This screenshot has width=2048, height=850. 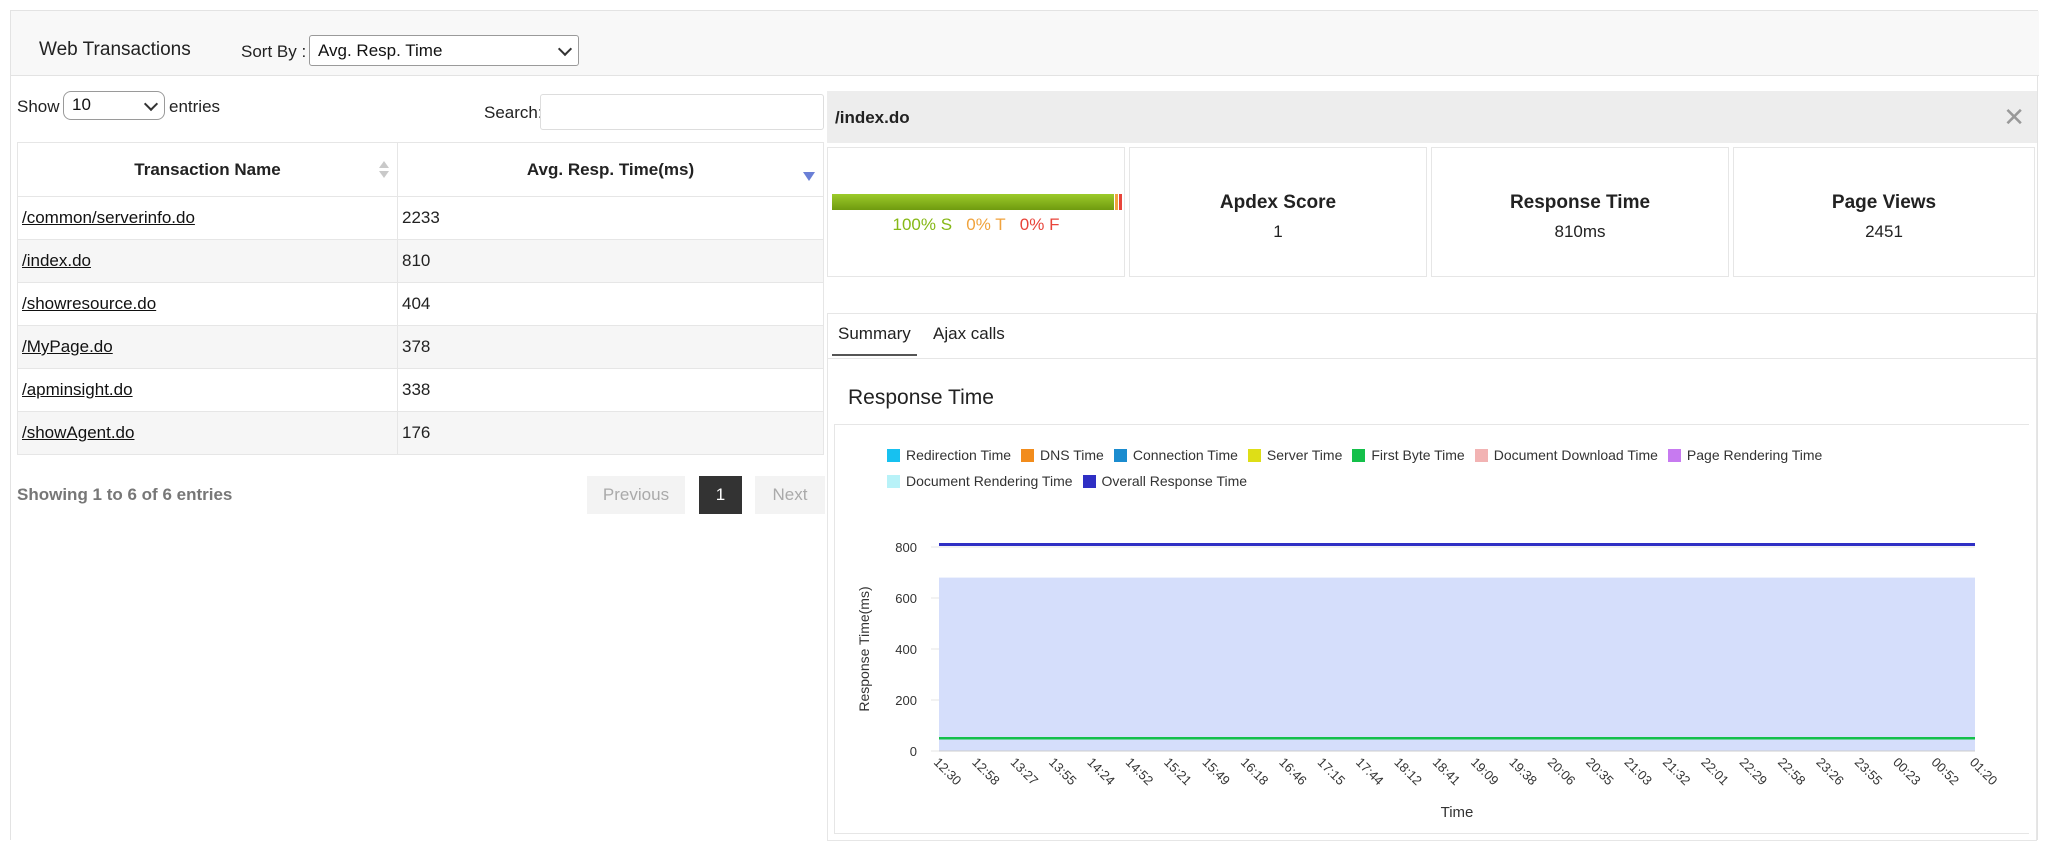 I want to click on avg-resp-time-cell: 338, so click(x=610, y=390).